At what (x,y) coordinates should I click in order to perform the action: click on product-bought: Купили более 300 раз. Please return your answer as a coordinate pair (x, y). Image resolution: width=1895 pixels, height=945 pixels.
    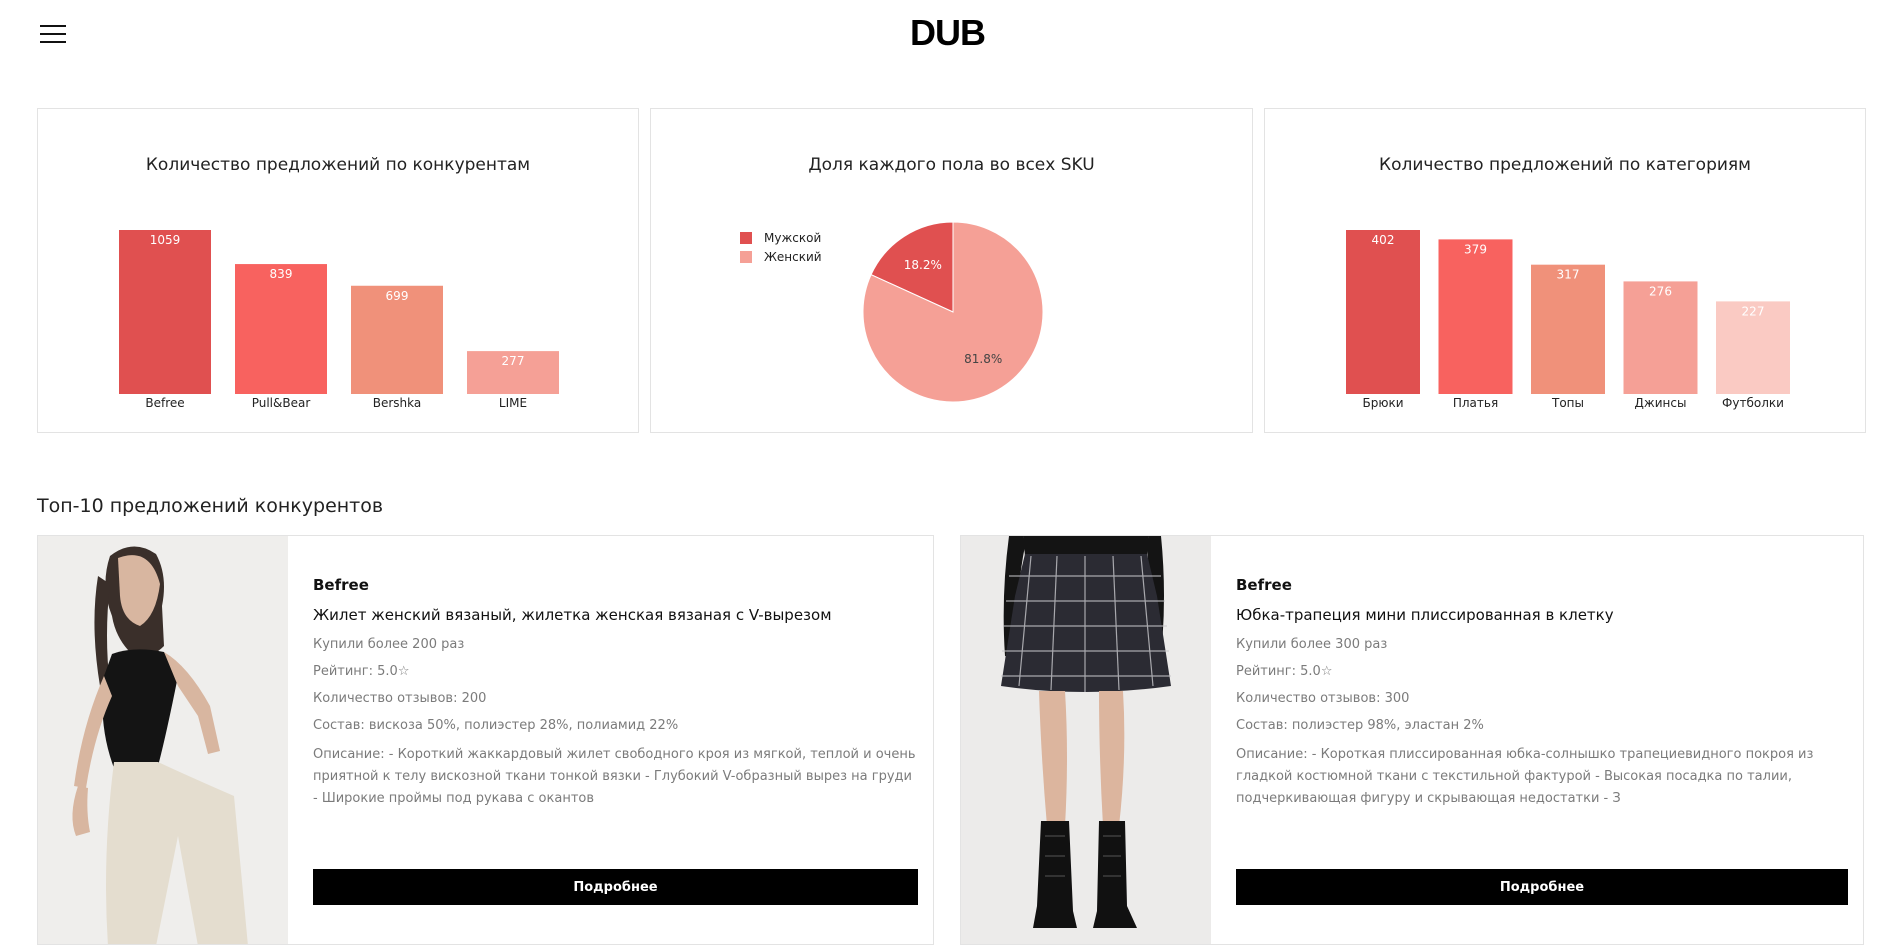
    Looking at the image, I should click on (1312, 644).